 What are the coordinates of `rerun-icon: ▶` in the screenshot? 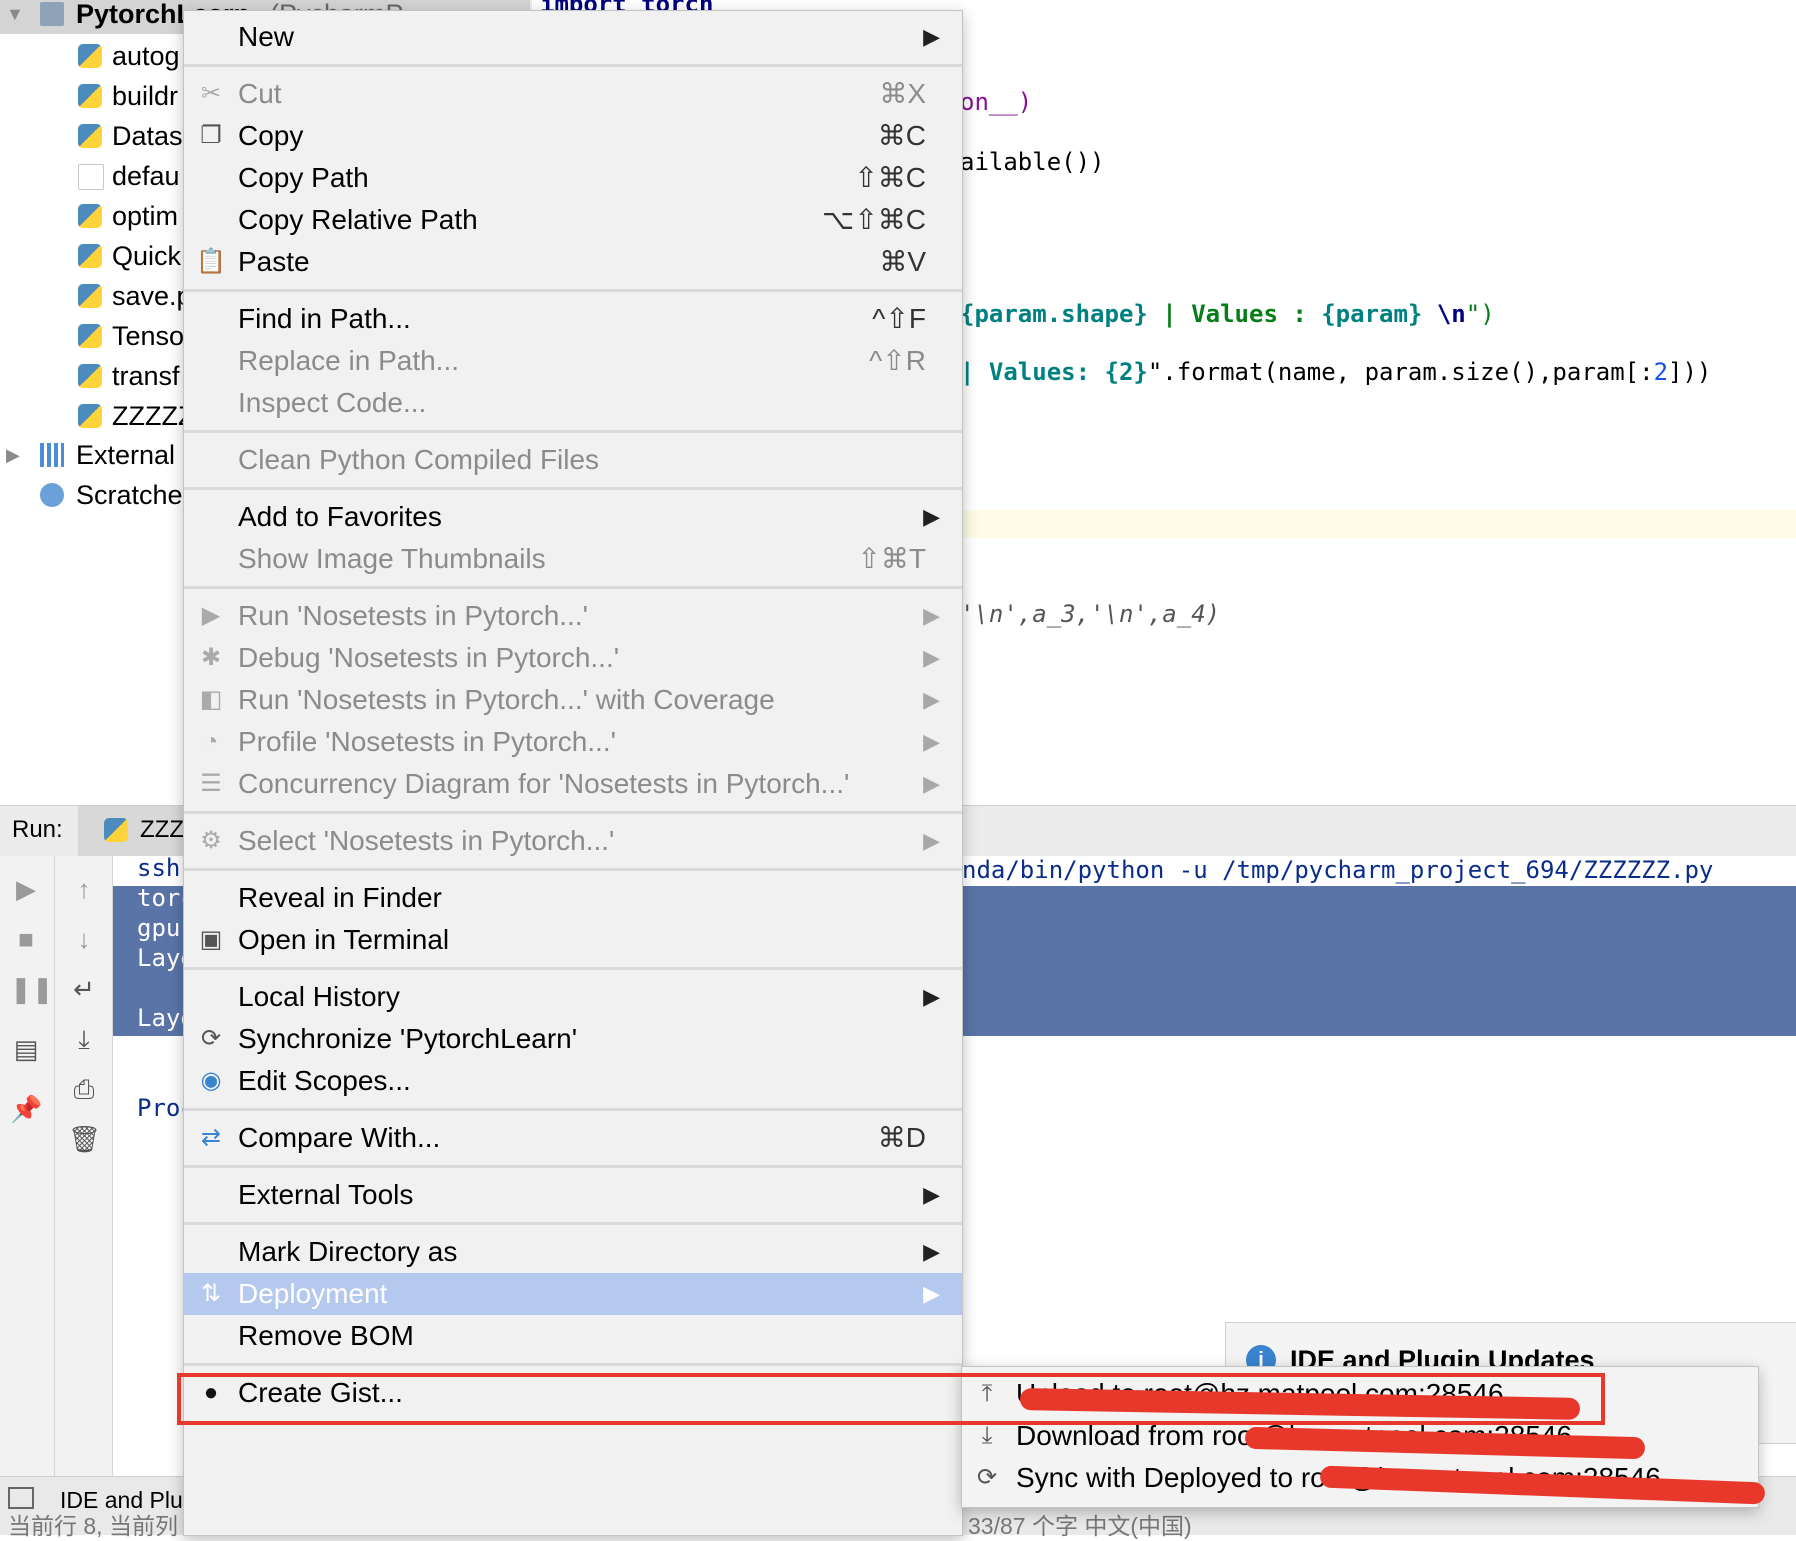 It's located at (26, 889).